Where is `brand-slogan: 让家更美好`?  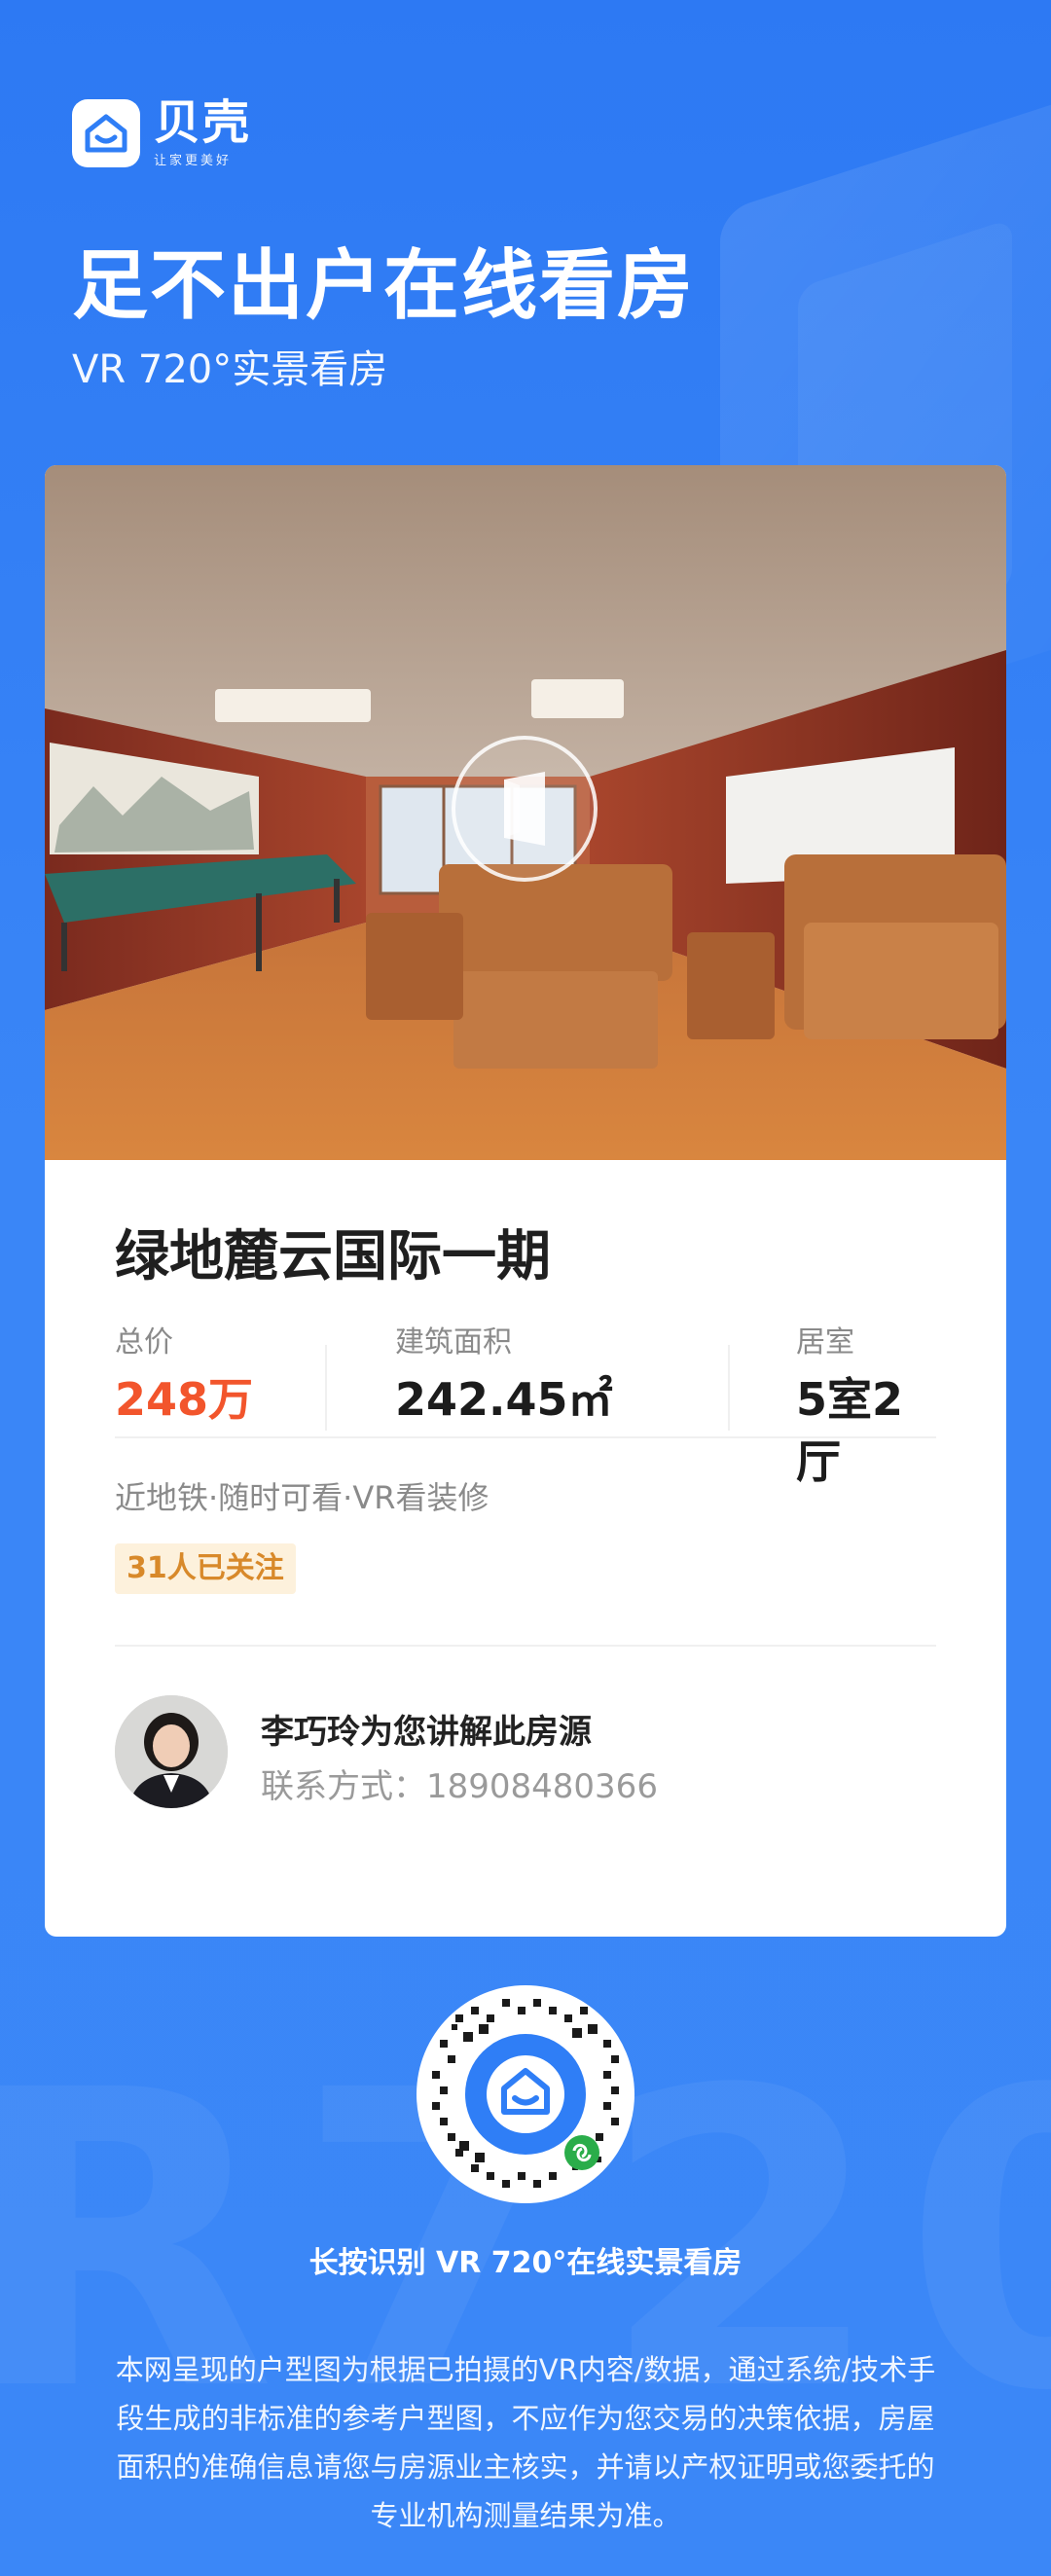 brand-slogan: 让家更美好 is located at coordinates (193, 161).